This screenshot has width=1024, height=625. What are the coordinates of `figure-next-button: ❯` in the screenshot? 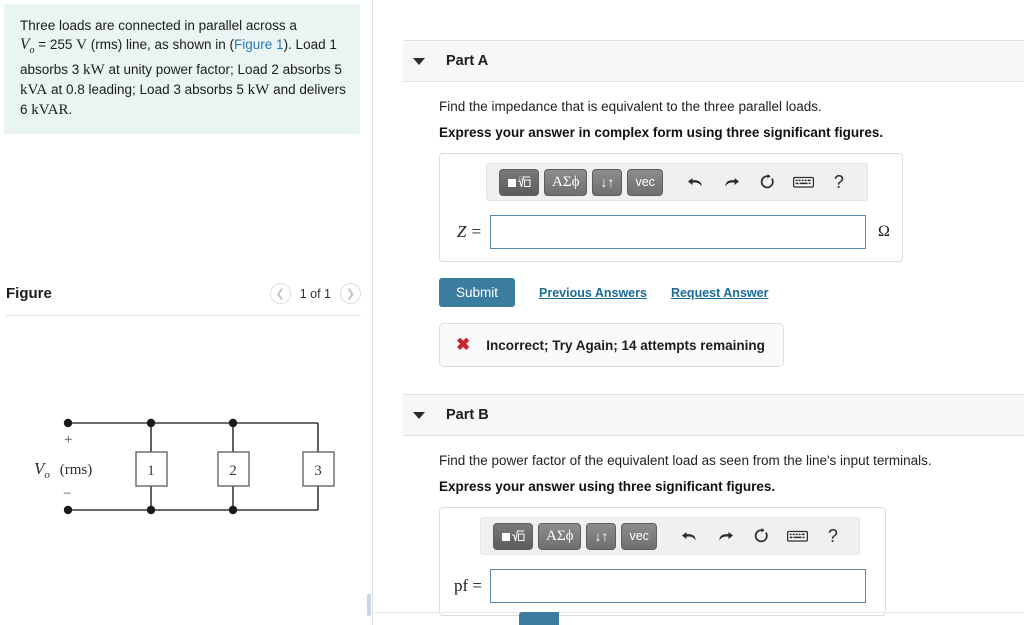 It's located at (350, 293).